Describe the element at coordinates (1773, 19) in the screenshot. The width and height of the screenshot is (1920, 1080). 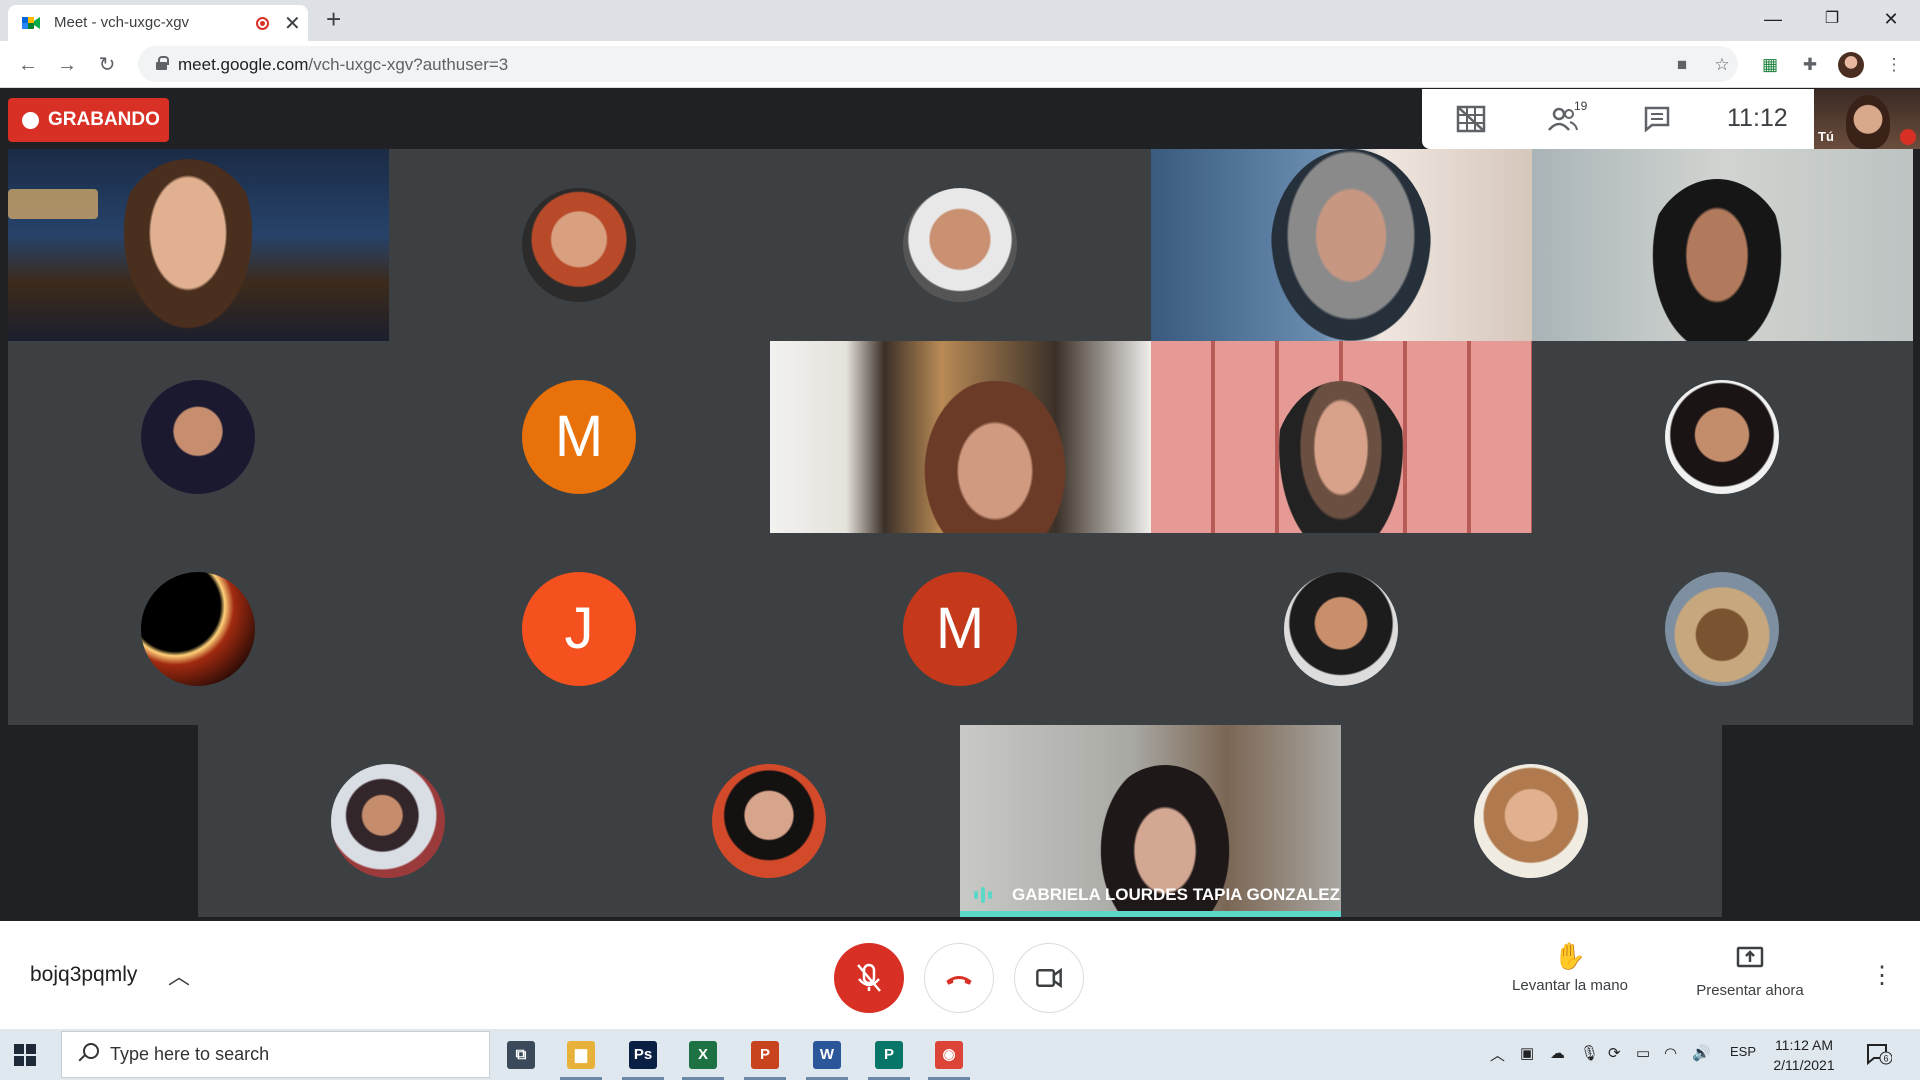
I see `minimize-window-button: —` at that location.